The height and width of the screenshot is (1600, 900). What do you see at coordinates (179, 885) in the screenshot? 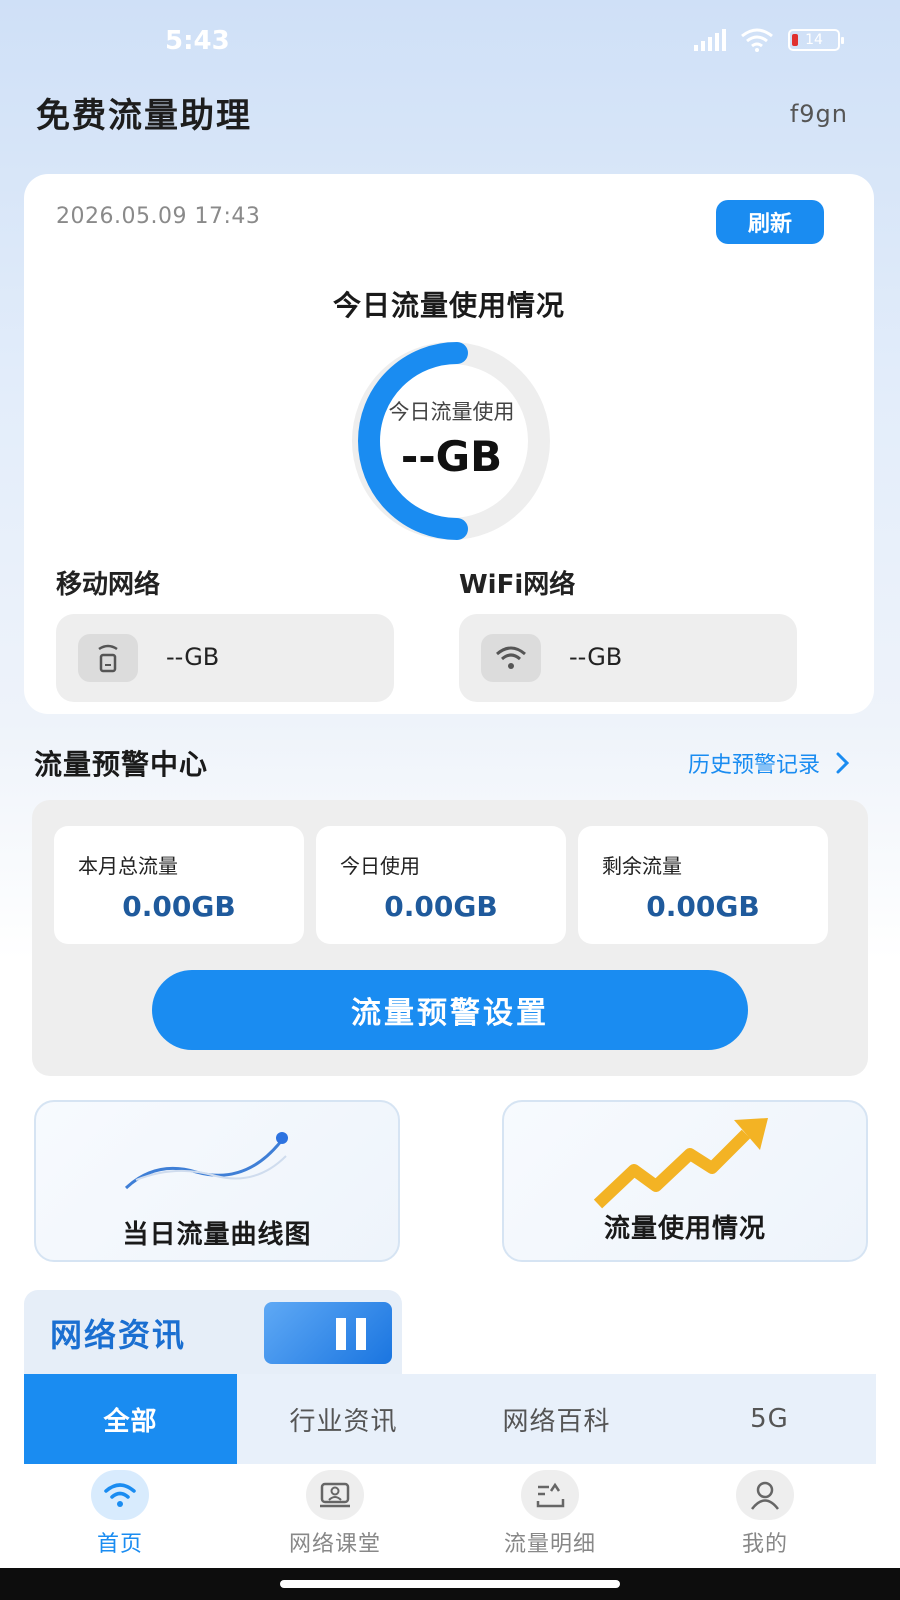
I see `stat-month-total: 本月总流量 0.00GB` at bounding box center [179, 885].